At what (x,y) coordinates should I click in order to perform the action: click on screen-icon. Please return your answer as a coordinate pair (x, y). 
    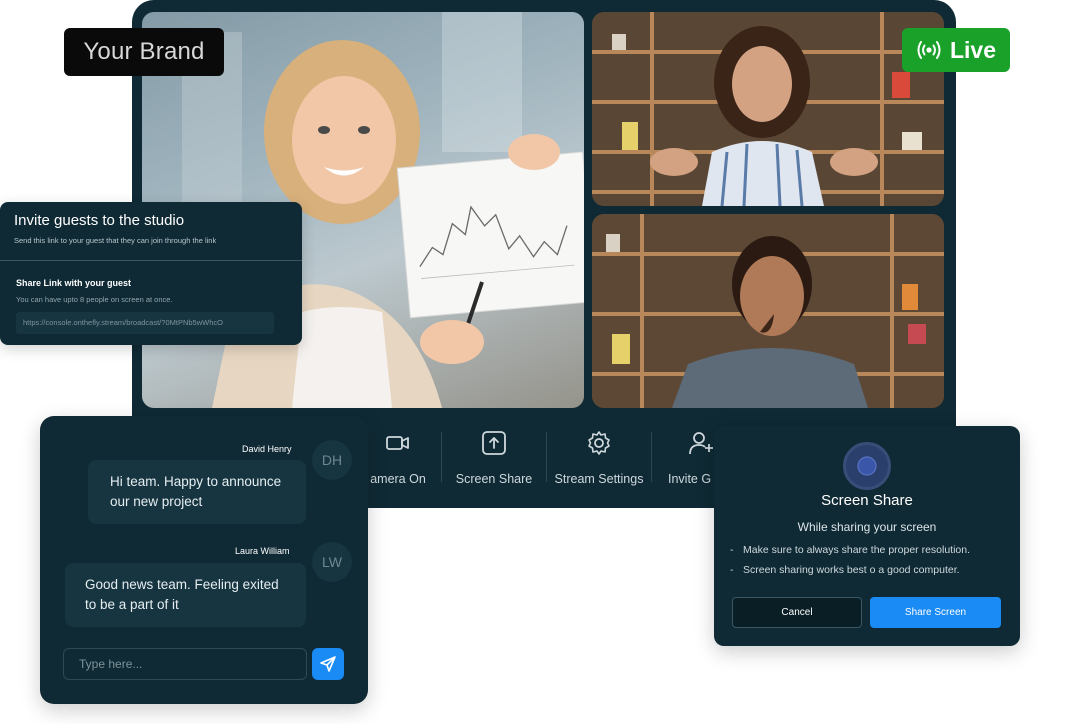
    Looking at the image, I should click on (867, 466).